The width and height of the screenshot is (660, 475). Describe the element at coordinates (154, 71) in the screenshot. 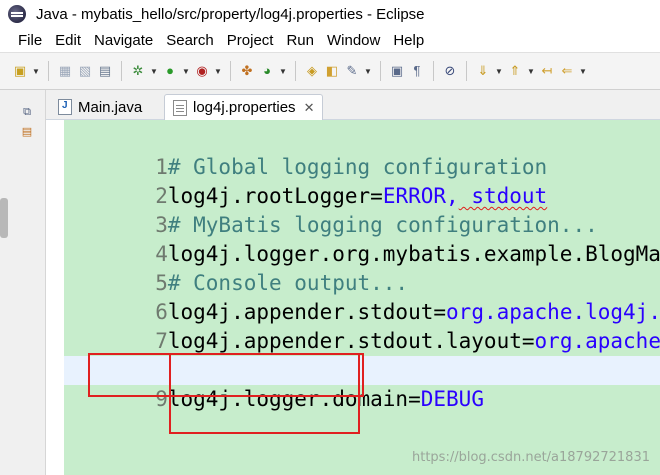

I see `debug-dropdown-arrow-icon: ▼` at that location.